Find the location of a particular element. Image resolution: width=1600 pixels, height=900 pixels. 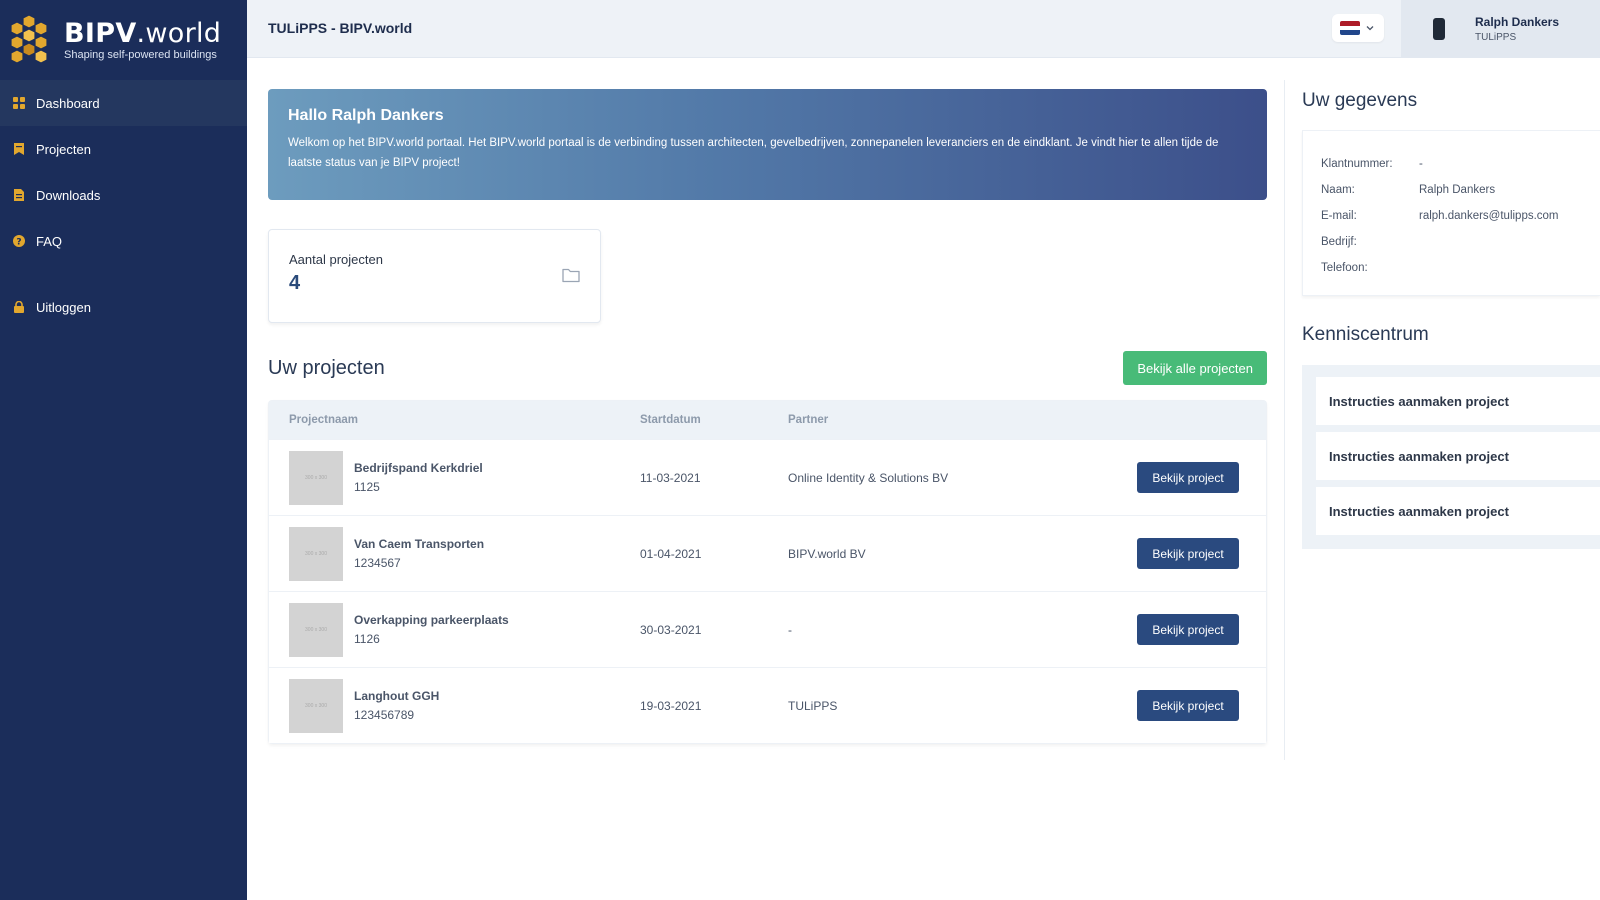

sidebar-item-projecten: Projecten is located at coordinates (123, 149).